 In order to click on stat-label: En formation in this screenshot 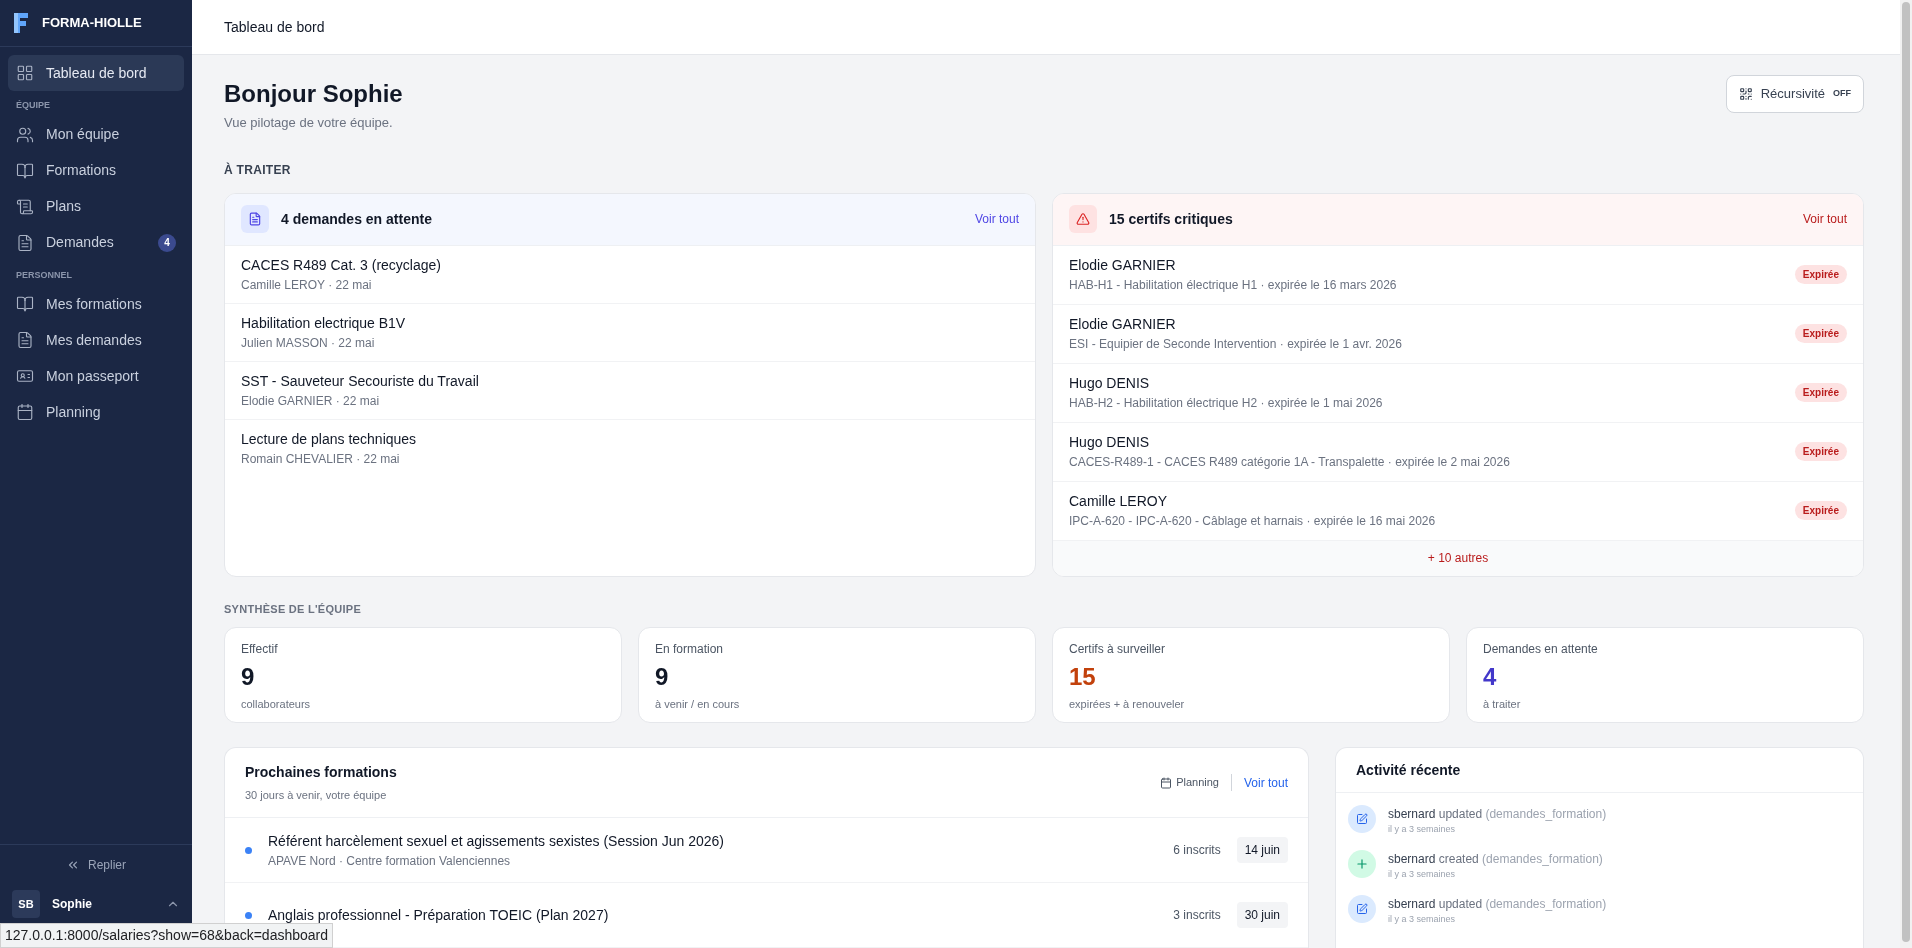, I will do `click(690, 649)`.